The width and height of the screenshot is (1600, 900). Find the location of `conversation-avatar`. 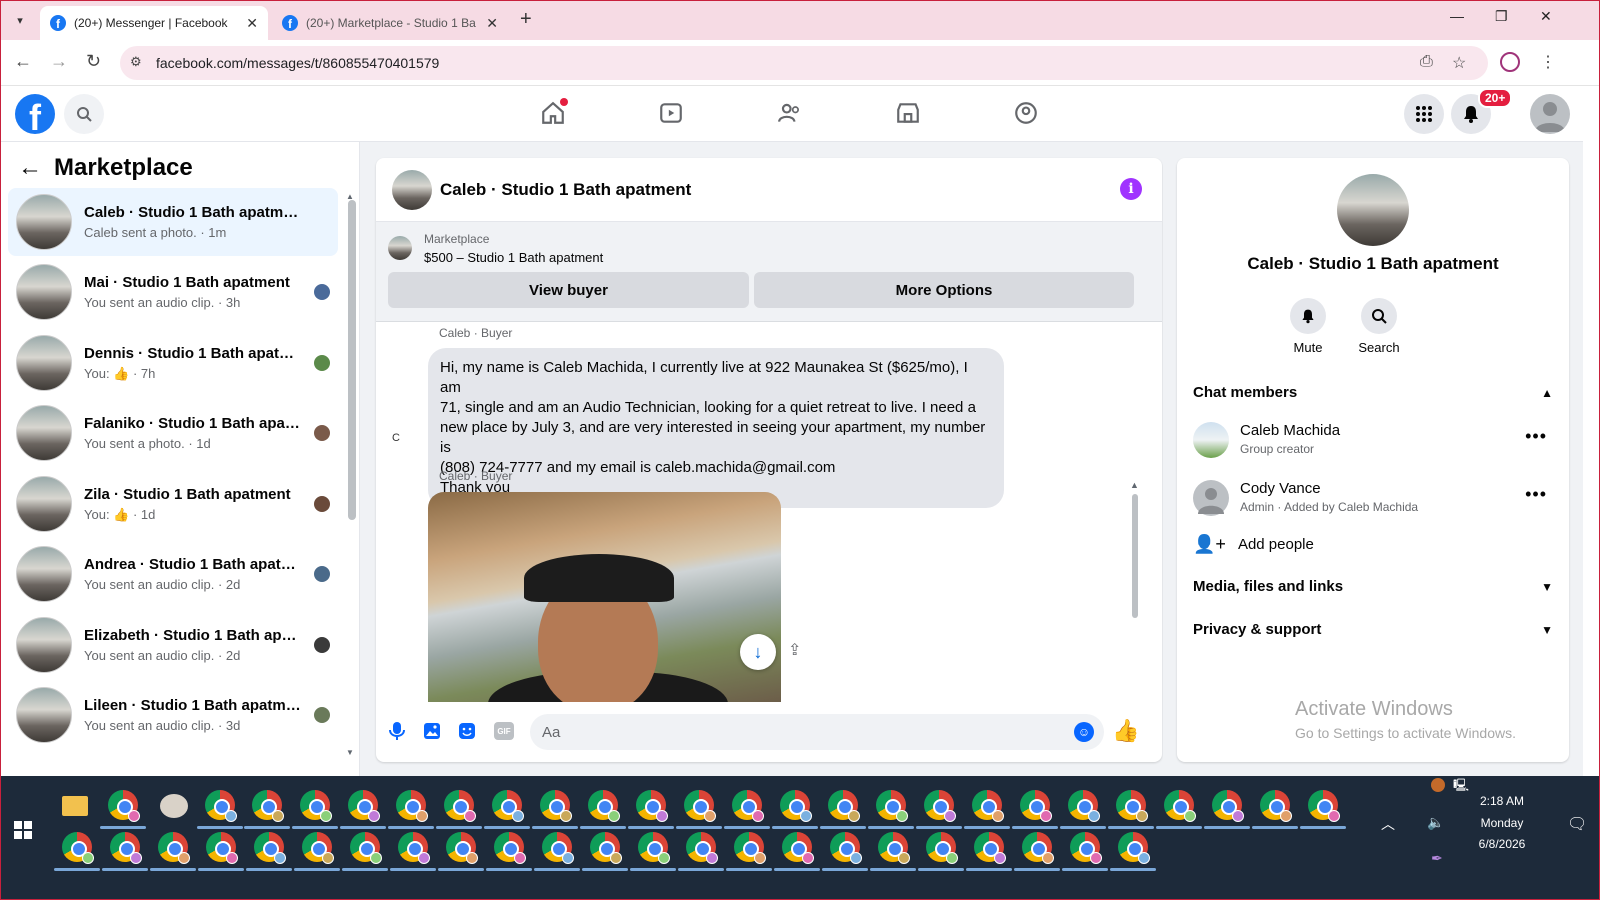

conversation-avatar is located at coordinates (1373, 210).